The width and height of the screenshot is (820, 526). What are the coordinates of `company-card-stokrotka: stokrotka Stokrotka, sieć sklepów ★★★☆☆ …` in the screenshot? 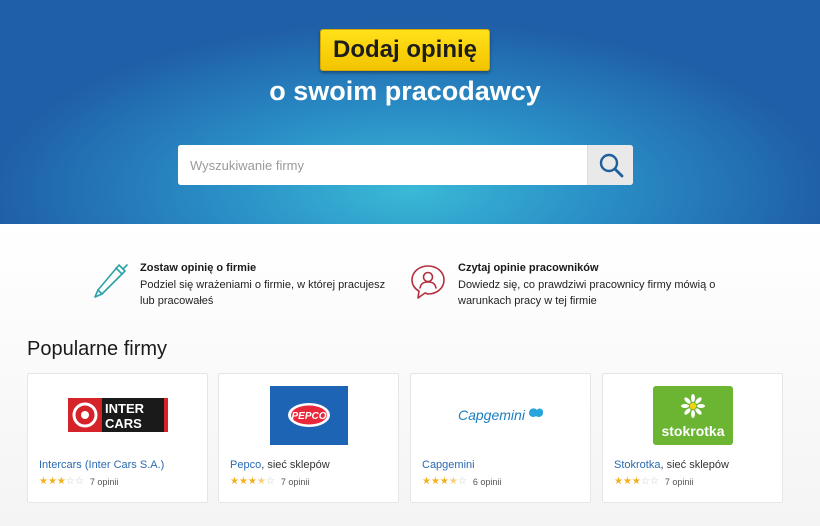 It's located at (692, 438).